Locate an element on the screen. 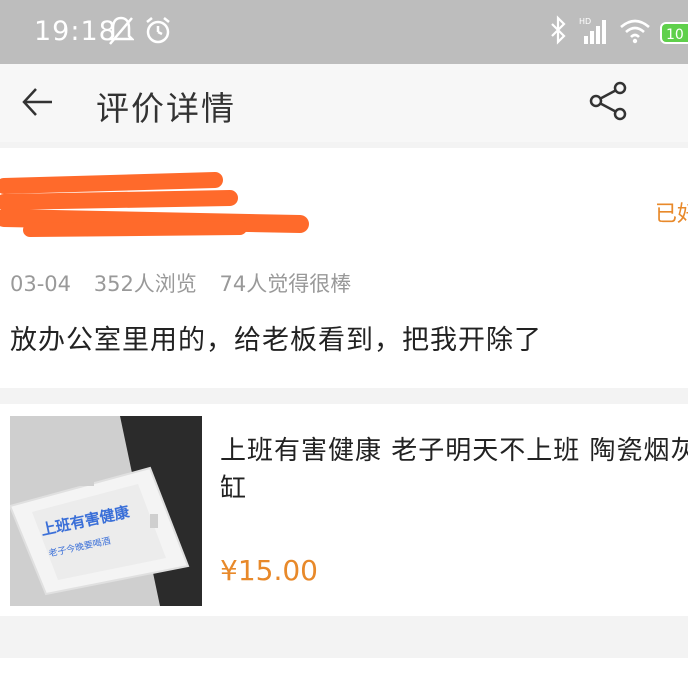 The width and height of the screenshot is (688, 690). next-section is located at coordinates (344, 674).